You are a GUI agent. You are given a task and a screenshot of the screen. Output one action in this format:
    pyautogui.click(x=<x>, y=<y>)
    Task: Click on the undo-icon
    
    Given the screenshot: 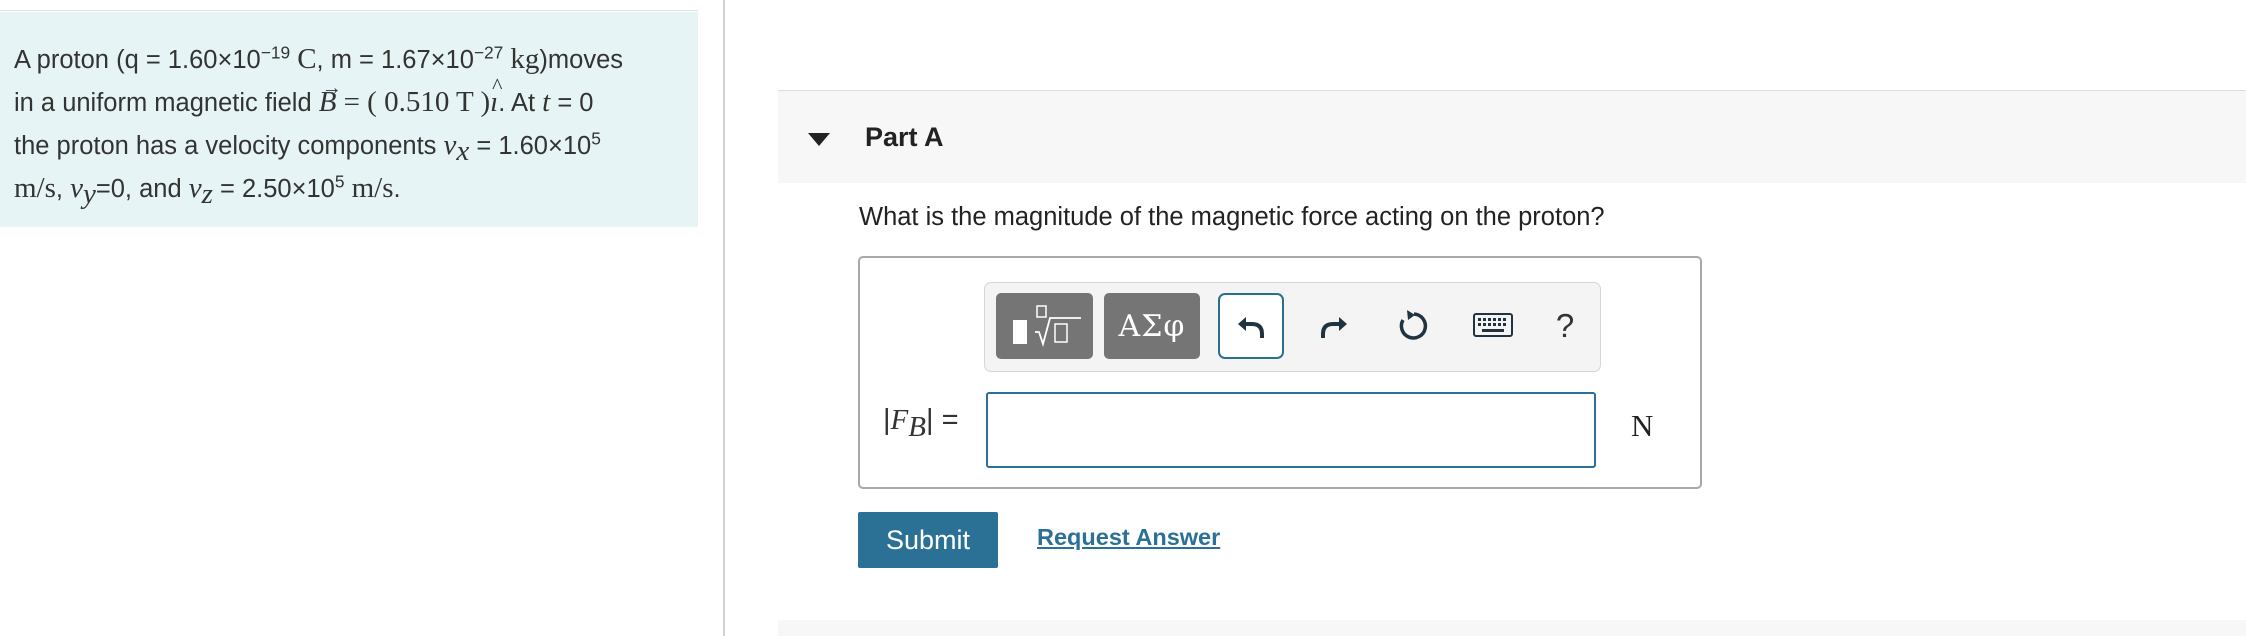 What is the action you would take?
    pyautogui.click(x=1251, y=327)
    